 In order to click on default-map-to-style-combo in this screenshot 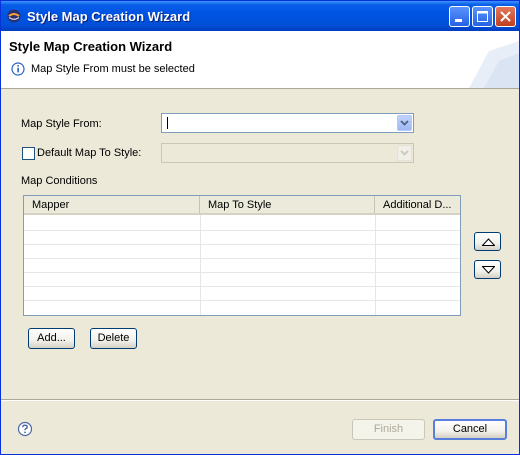, I will do `click(287, 153)`.